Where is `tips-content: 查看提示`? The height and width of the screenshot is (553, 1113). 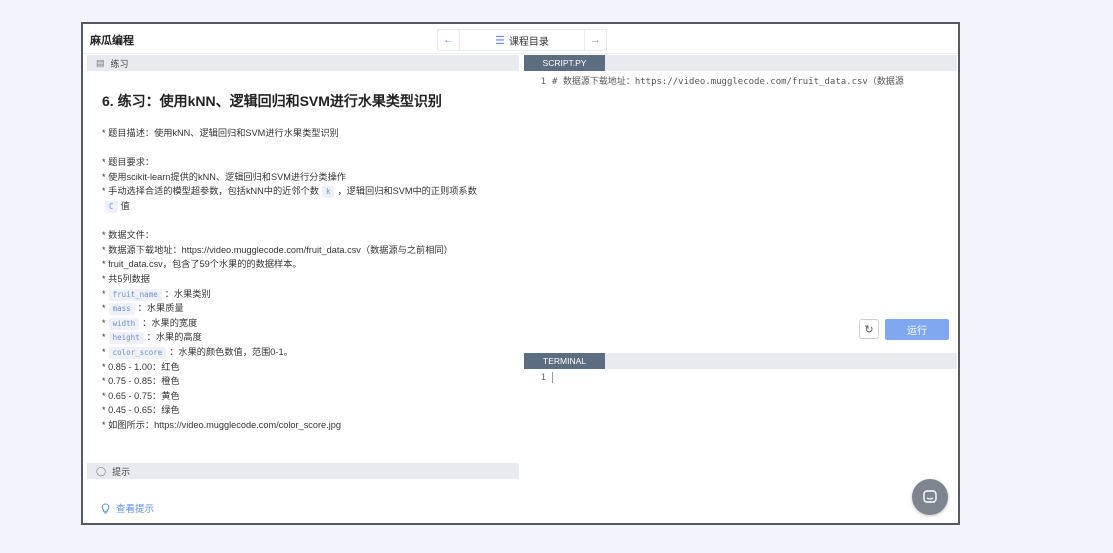
tips-content: 查看提示 is located at coordinates (303, 504).